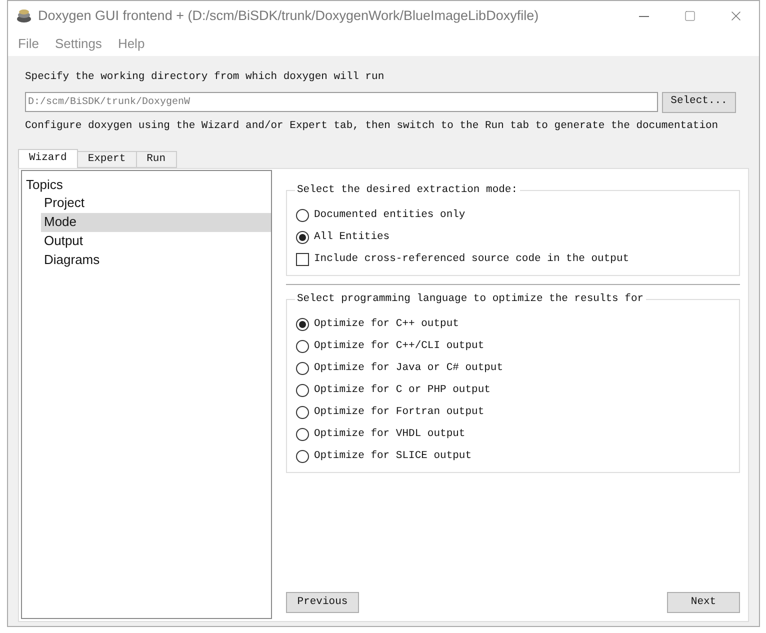 Image resolution: width=766 pixels, height=633 pixels. Describe the element at coordinates (390, 434) in the screenshot. I see `option-label: Optimize for VHDL output` at that location.